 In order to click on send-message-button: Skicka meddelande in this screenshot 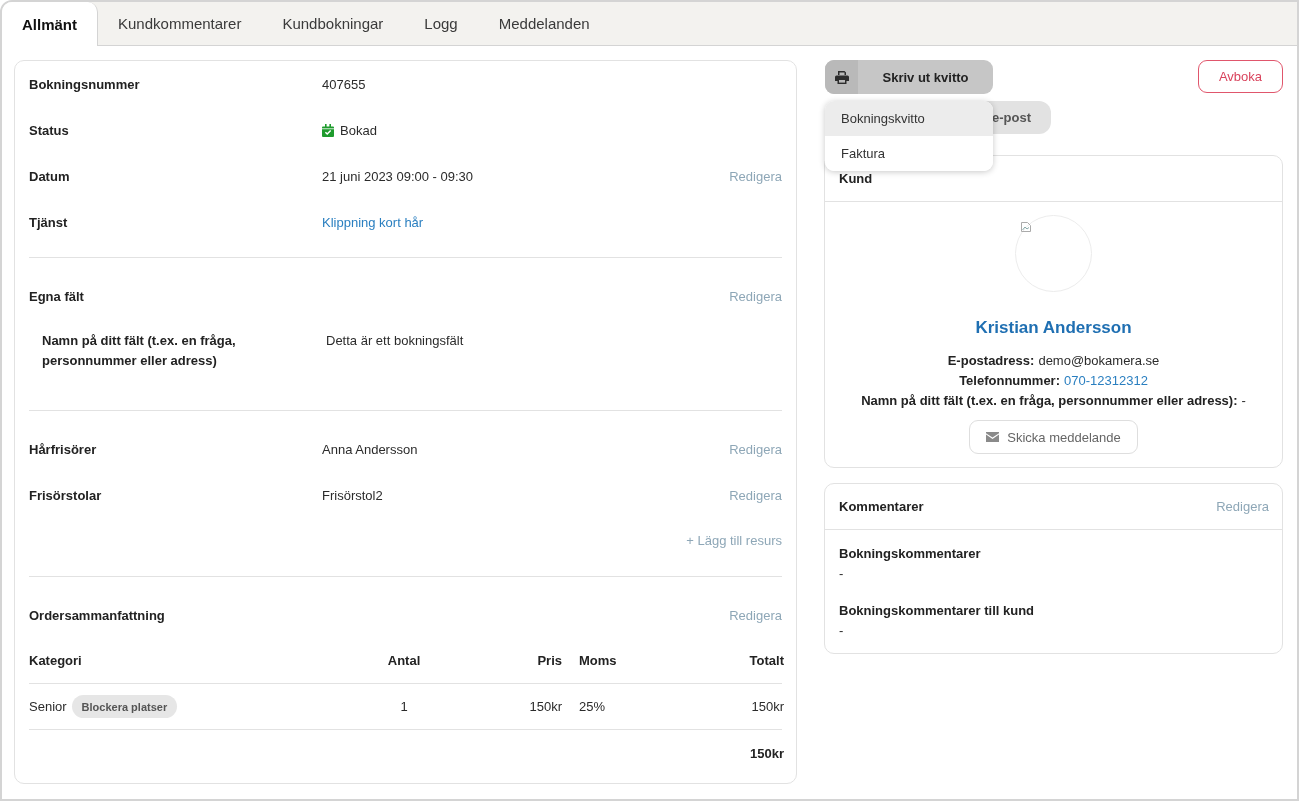, I will do `click(1053, 437)`.